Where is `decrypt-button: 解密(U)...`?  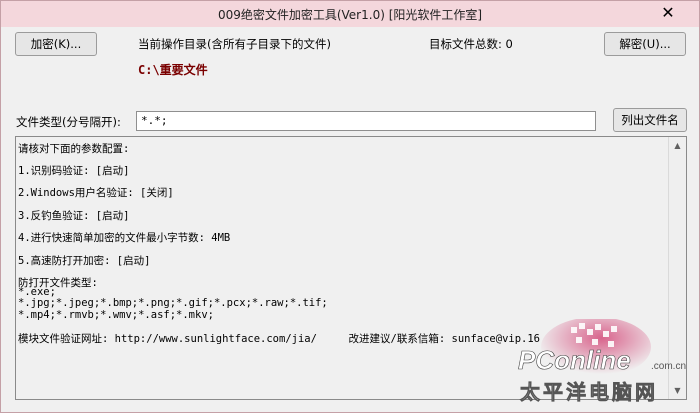
decrypt-button: 解密(U)... is located at coordinates (645, 44).